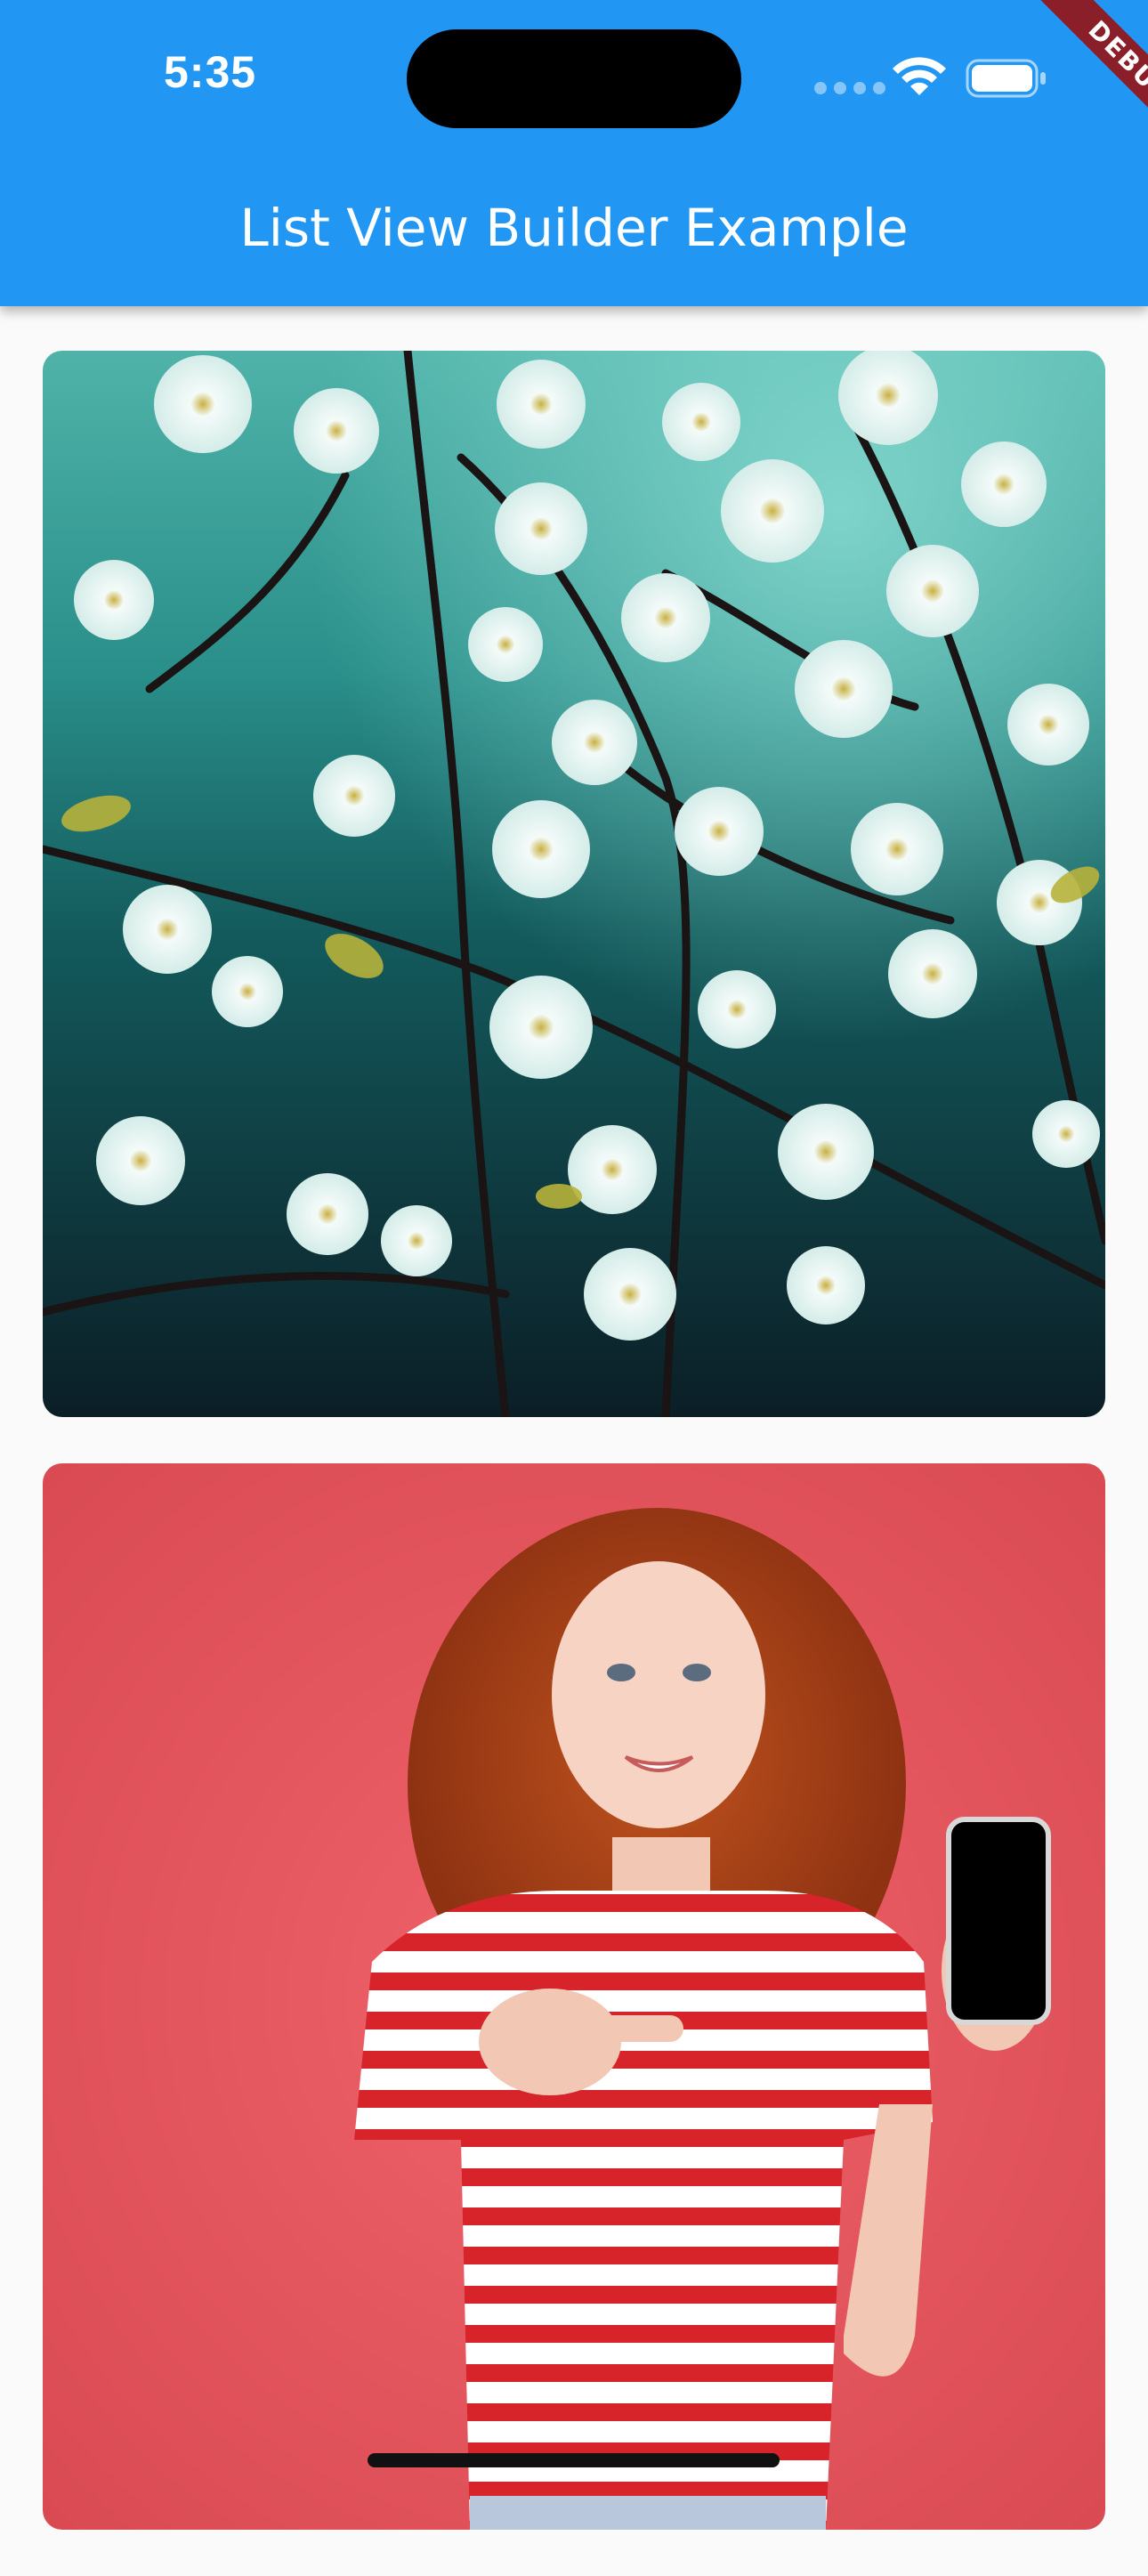  Describe the element at coordinates (919, 76) in the screenshot. I see `wifi-icon` at that location.